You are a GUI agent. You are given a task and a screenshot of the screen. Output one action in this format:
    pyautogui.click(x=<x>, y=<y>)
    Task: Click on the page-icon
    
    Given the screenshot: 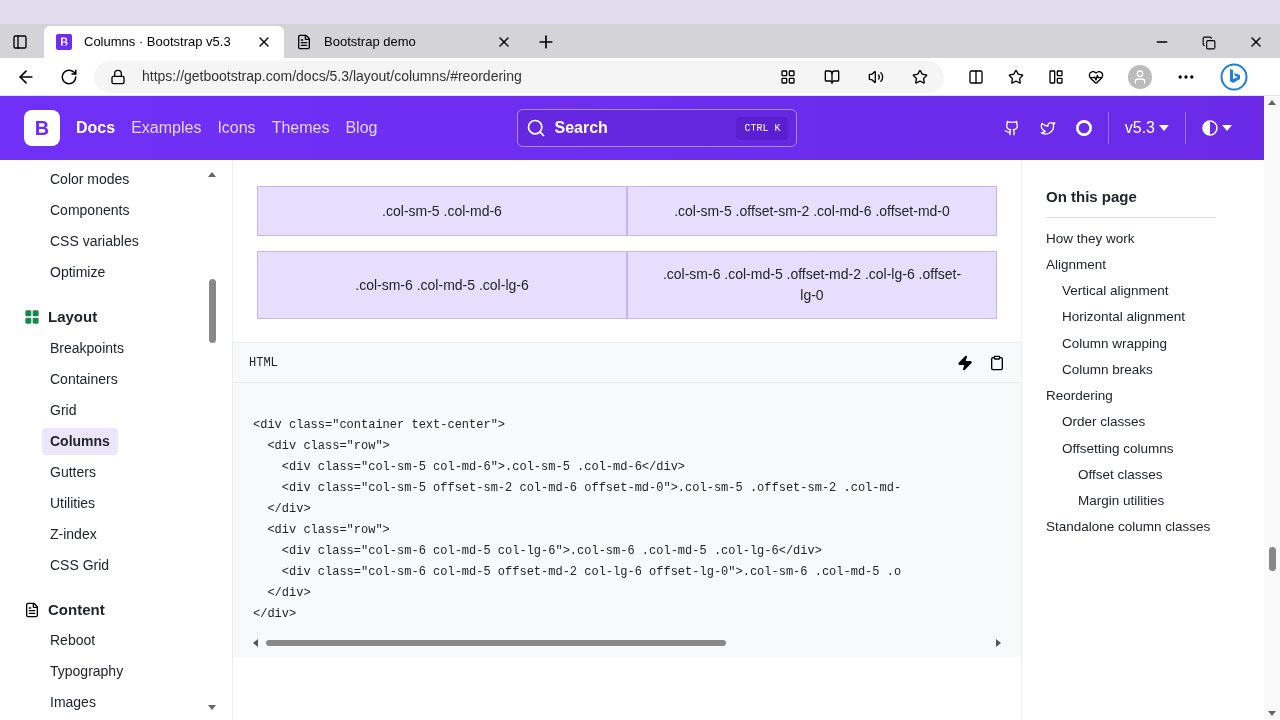 What is the action you would take?
    pyautogui.click(x=304, y=42)
    